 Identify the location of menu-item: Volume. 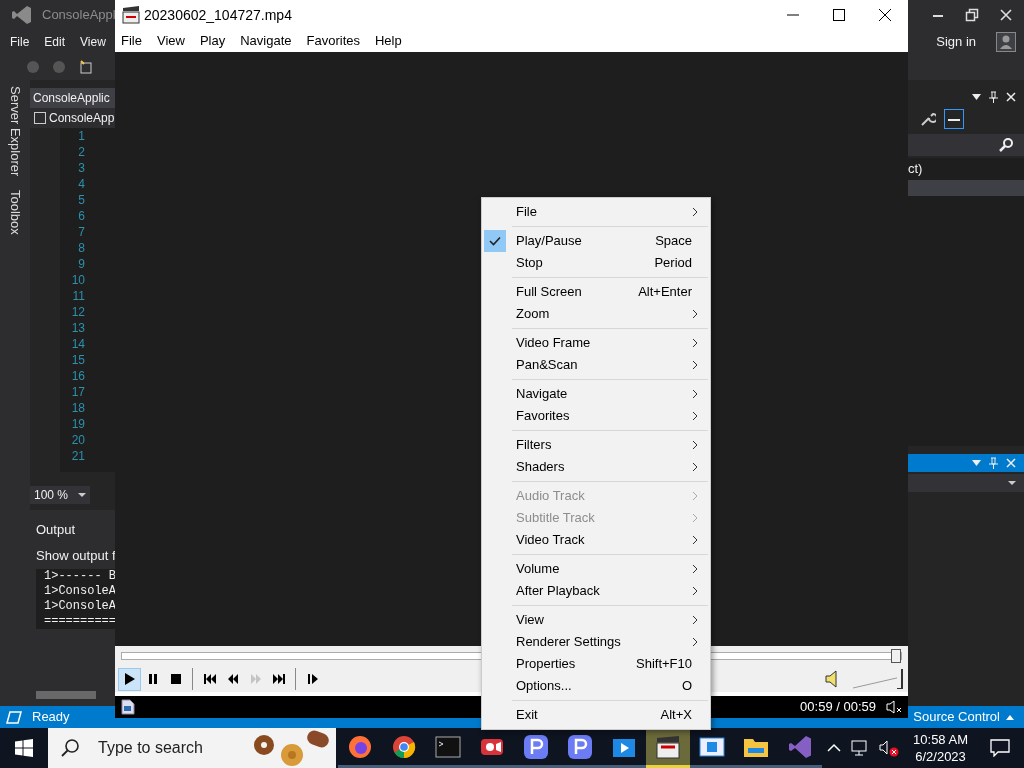
(596, 569).